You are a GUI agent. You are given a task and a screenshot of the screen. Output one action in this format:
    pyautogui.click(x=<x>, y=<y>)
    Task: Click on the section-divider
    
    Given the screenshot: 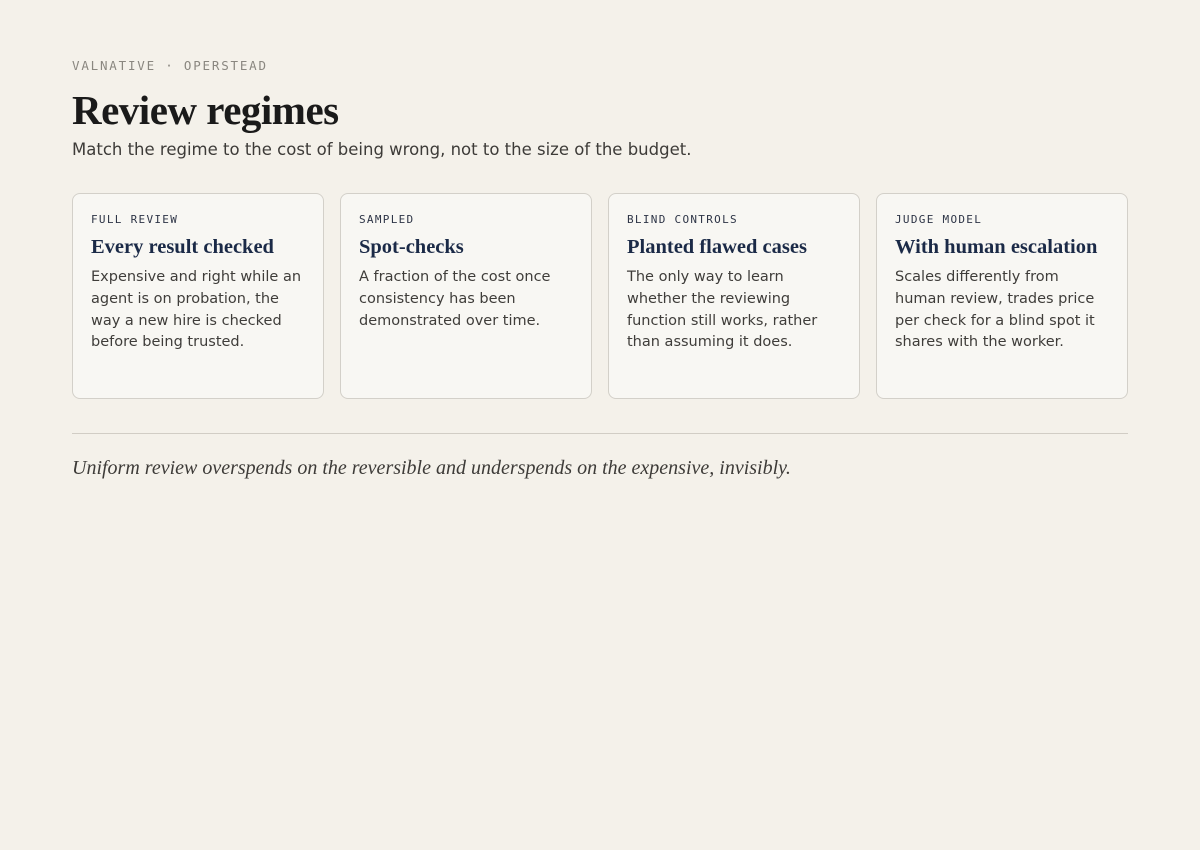 What is the action you would take?
    pyautogui.click(x=600, y=433)
    